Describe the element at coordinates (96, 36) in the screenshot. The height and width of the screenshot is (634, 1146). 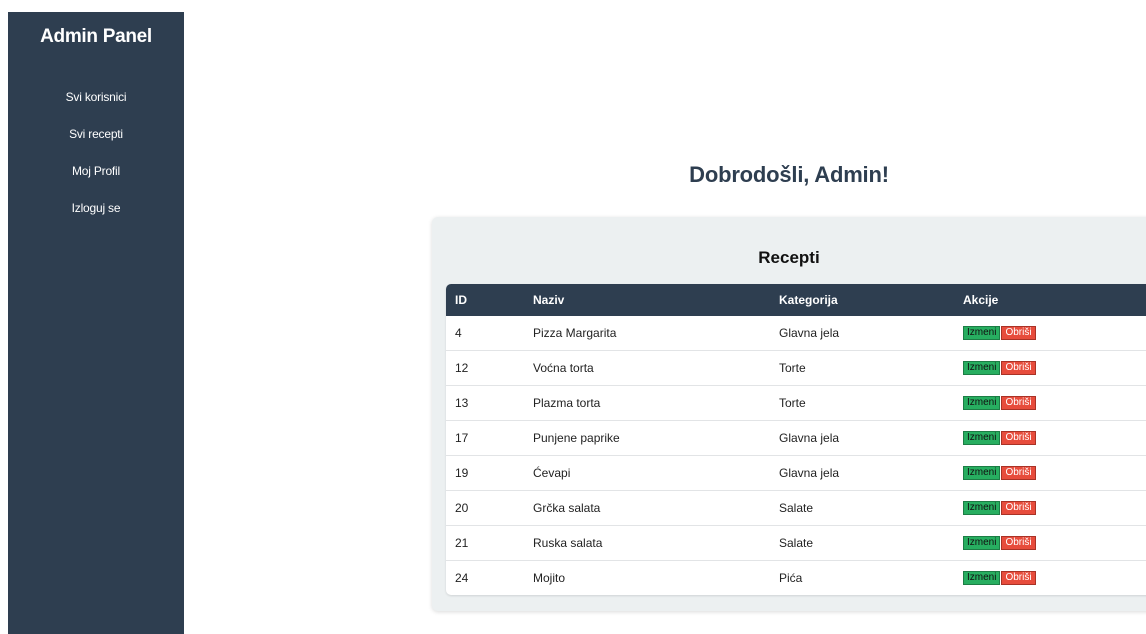
I see `sidebar-title: Admin Panel` at that location.